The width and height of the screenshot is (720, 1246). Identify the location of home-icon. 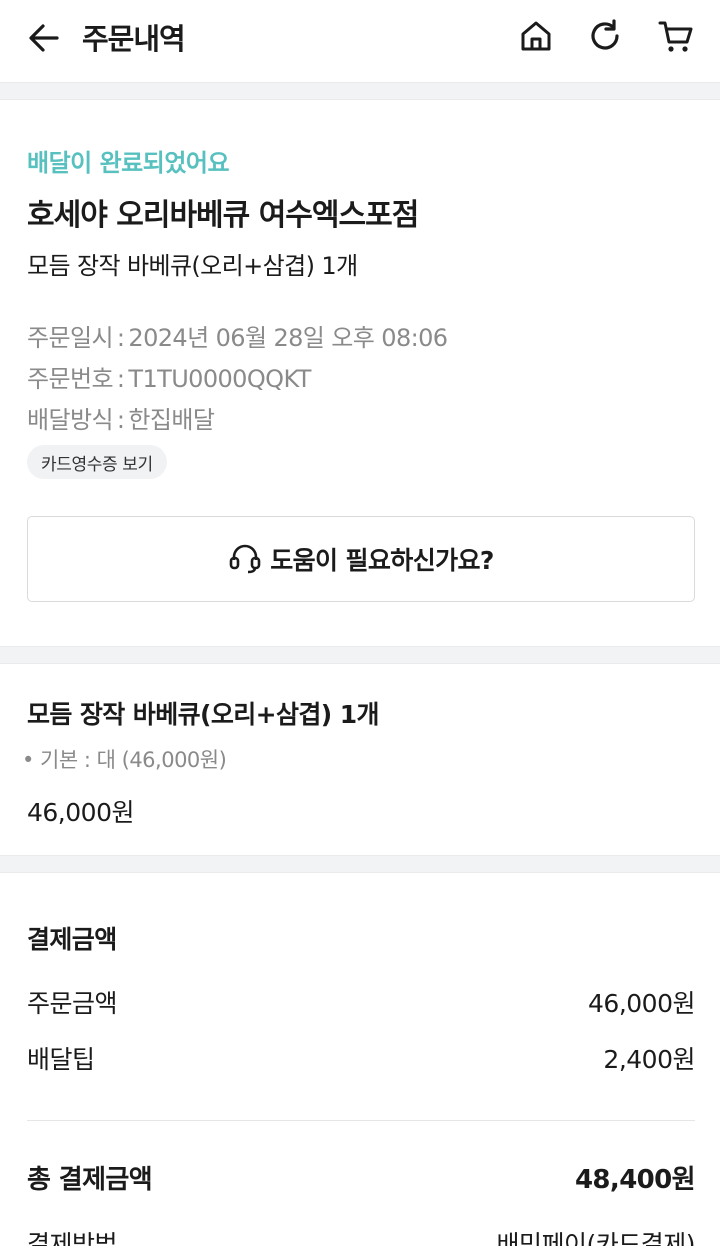
(536, 36).